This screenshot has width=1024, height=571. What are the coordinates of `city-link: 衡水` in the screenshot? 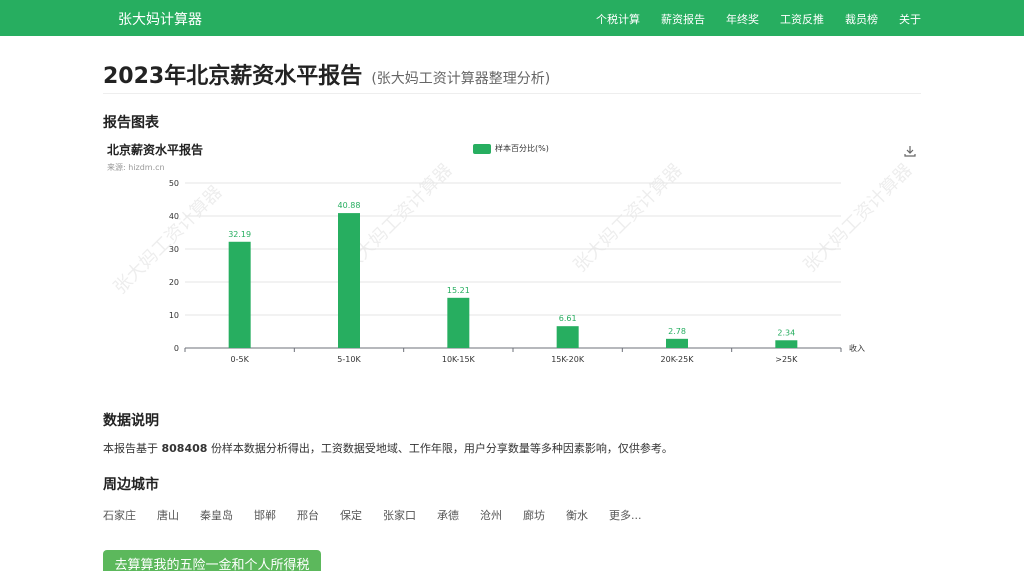 It's located at (577, 515).